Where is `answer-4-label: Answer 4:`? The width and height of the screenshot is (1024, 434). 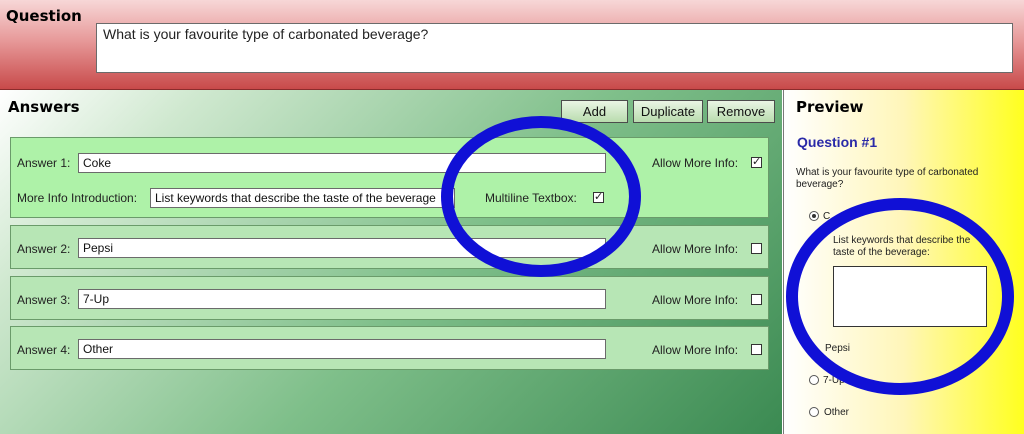
answer-4-label: Answer 4: is located at coordinates (44, 350).